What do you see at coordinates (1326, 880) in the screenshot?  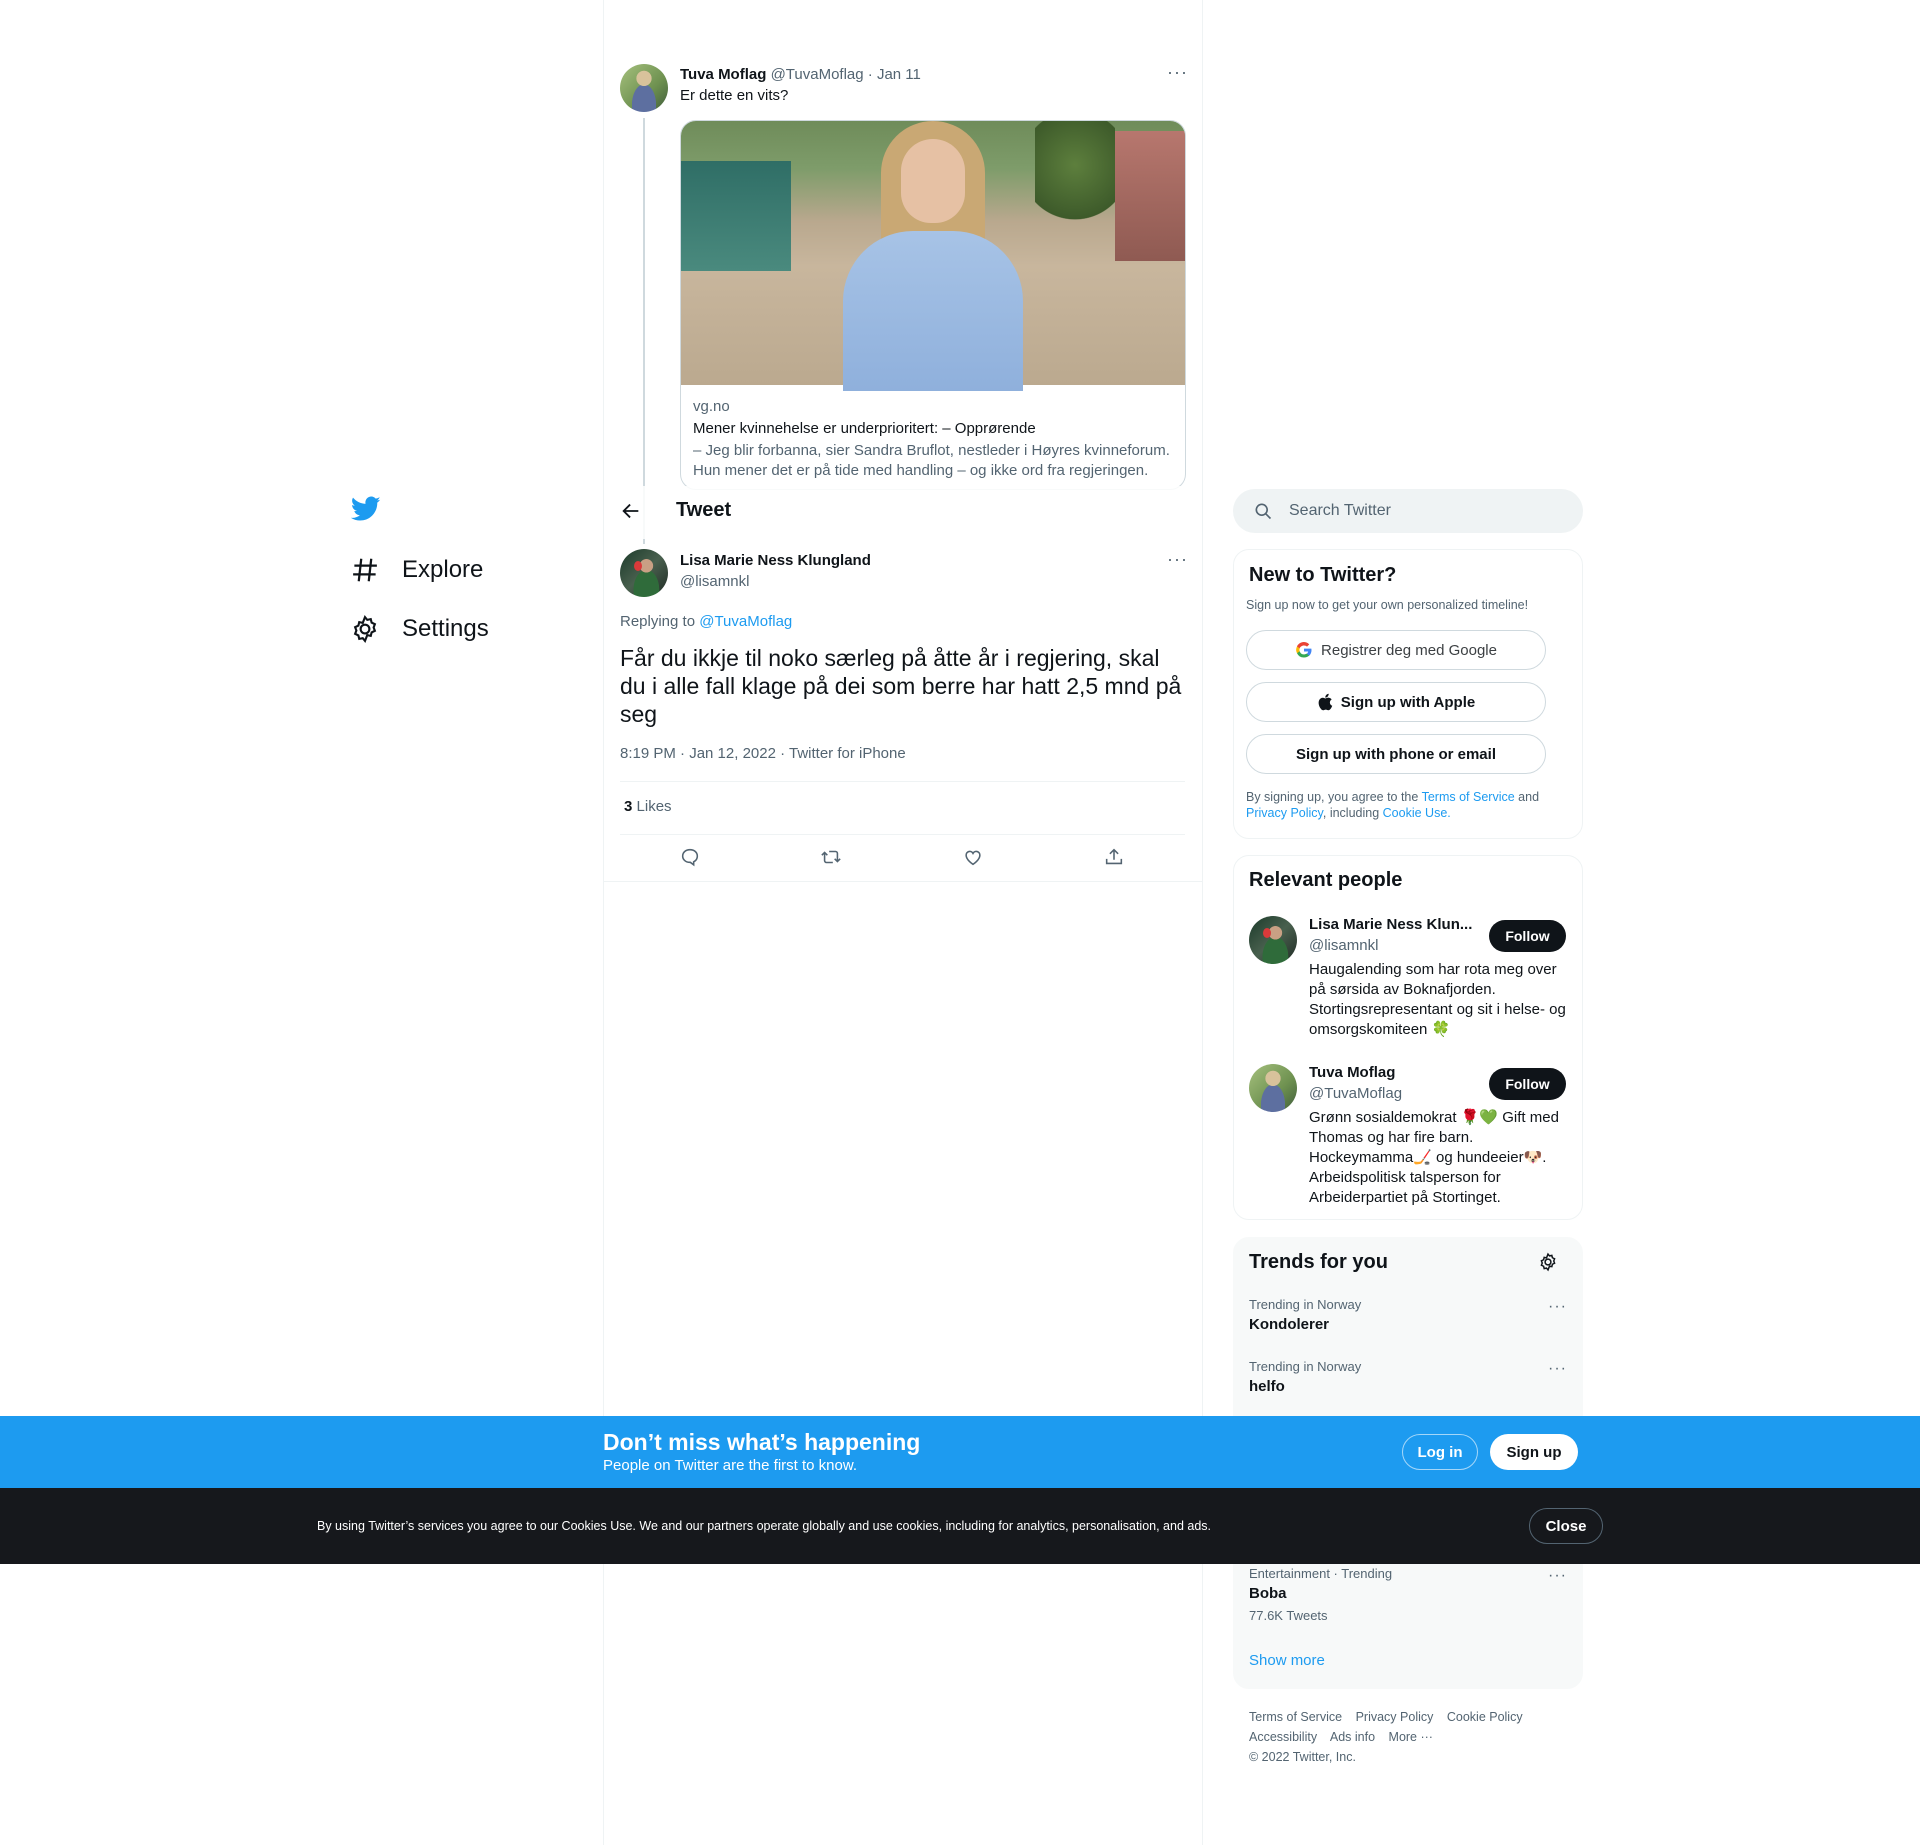 I see `relevant-title: Relevant people` at bounding box center [1326, 880].